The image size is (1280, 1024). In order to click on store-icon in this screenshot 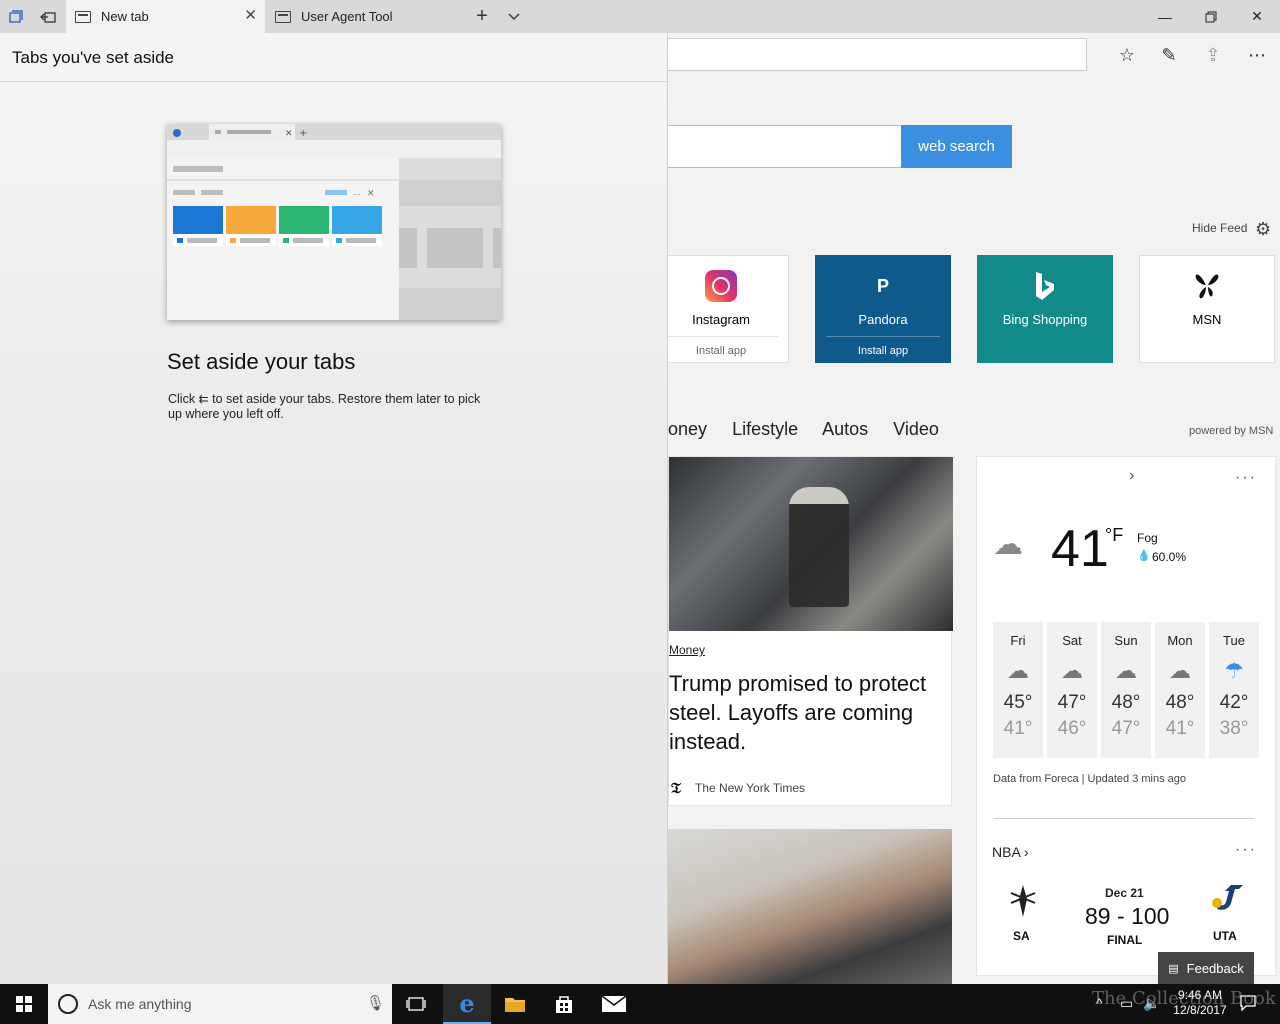, I will do `click(564, 1004)`.